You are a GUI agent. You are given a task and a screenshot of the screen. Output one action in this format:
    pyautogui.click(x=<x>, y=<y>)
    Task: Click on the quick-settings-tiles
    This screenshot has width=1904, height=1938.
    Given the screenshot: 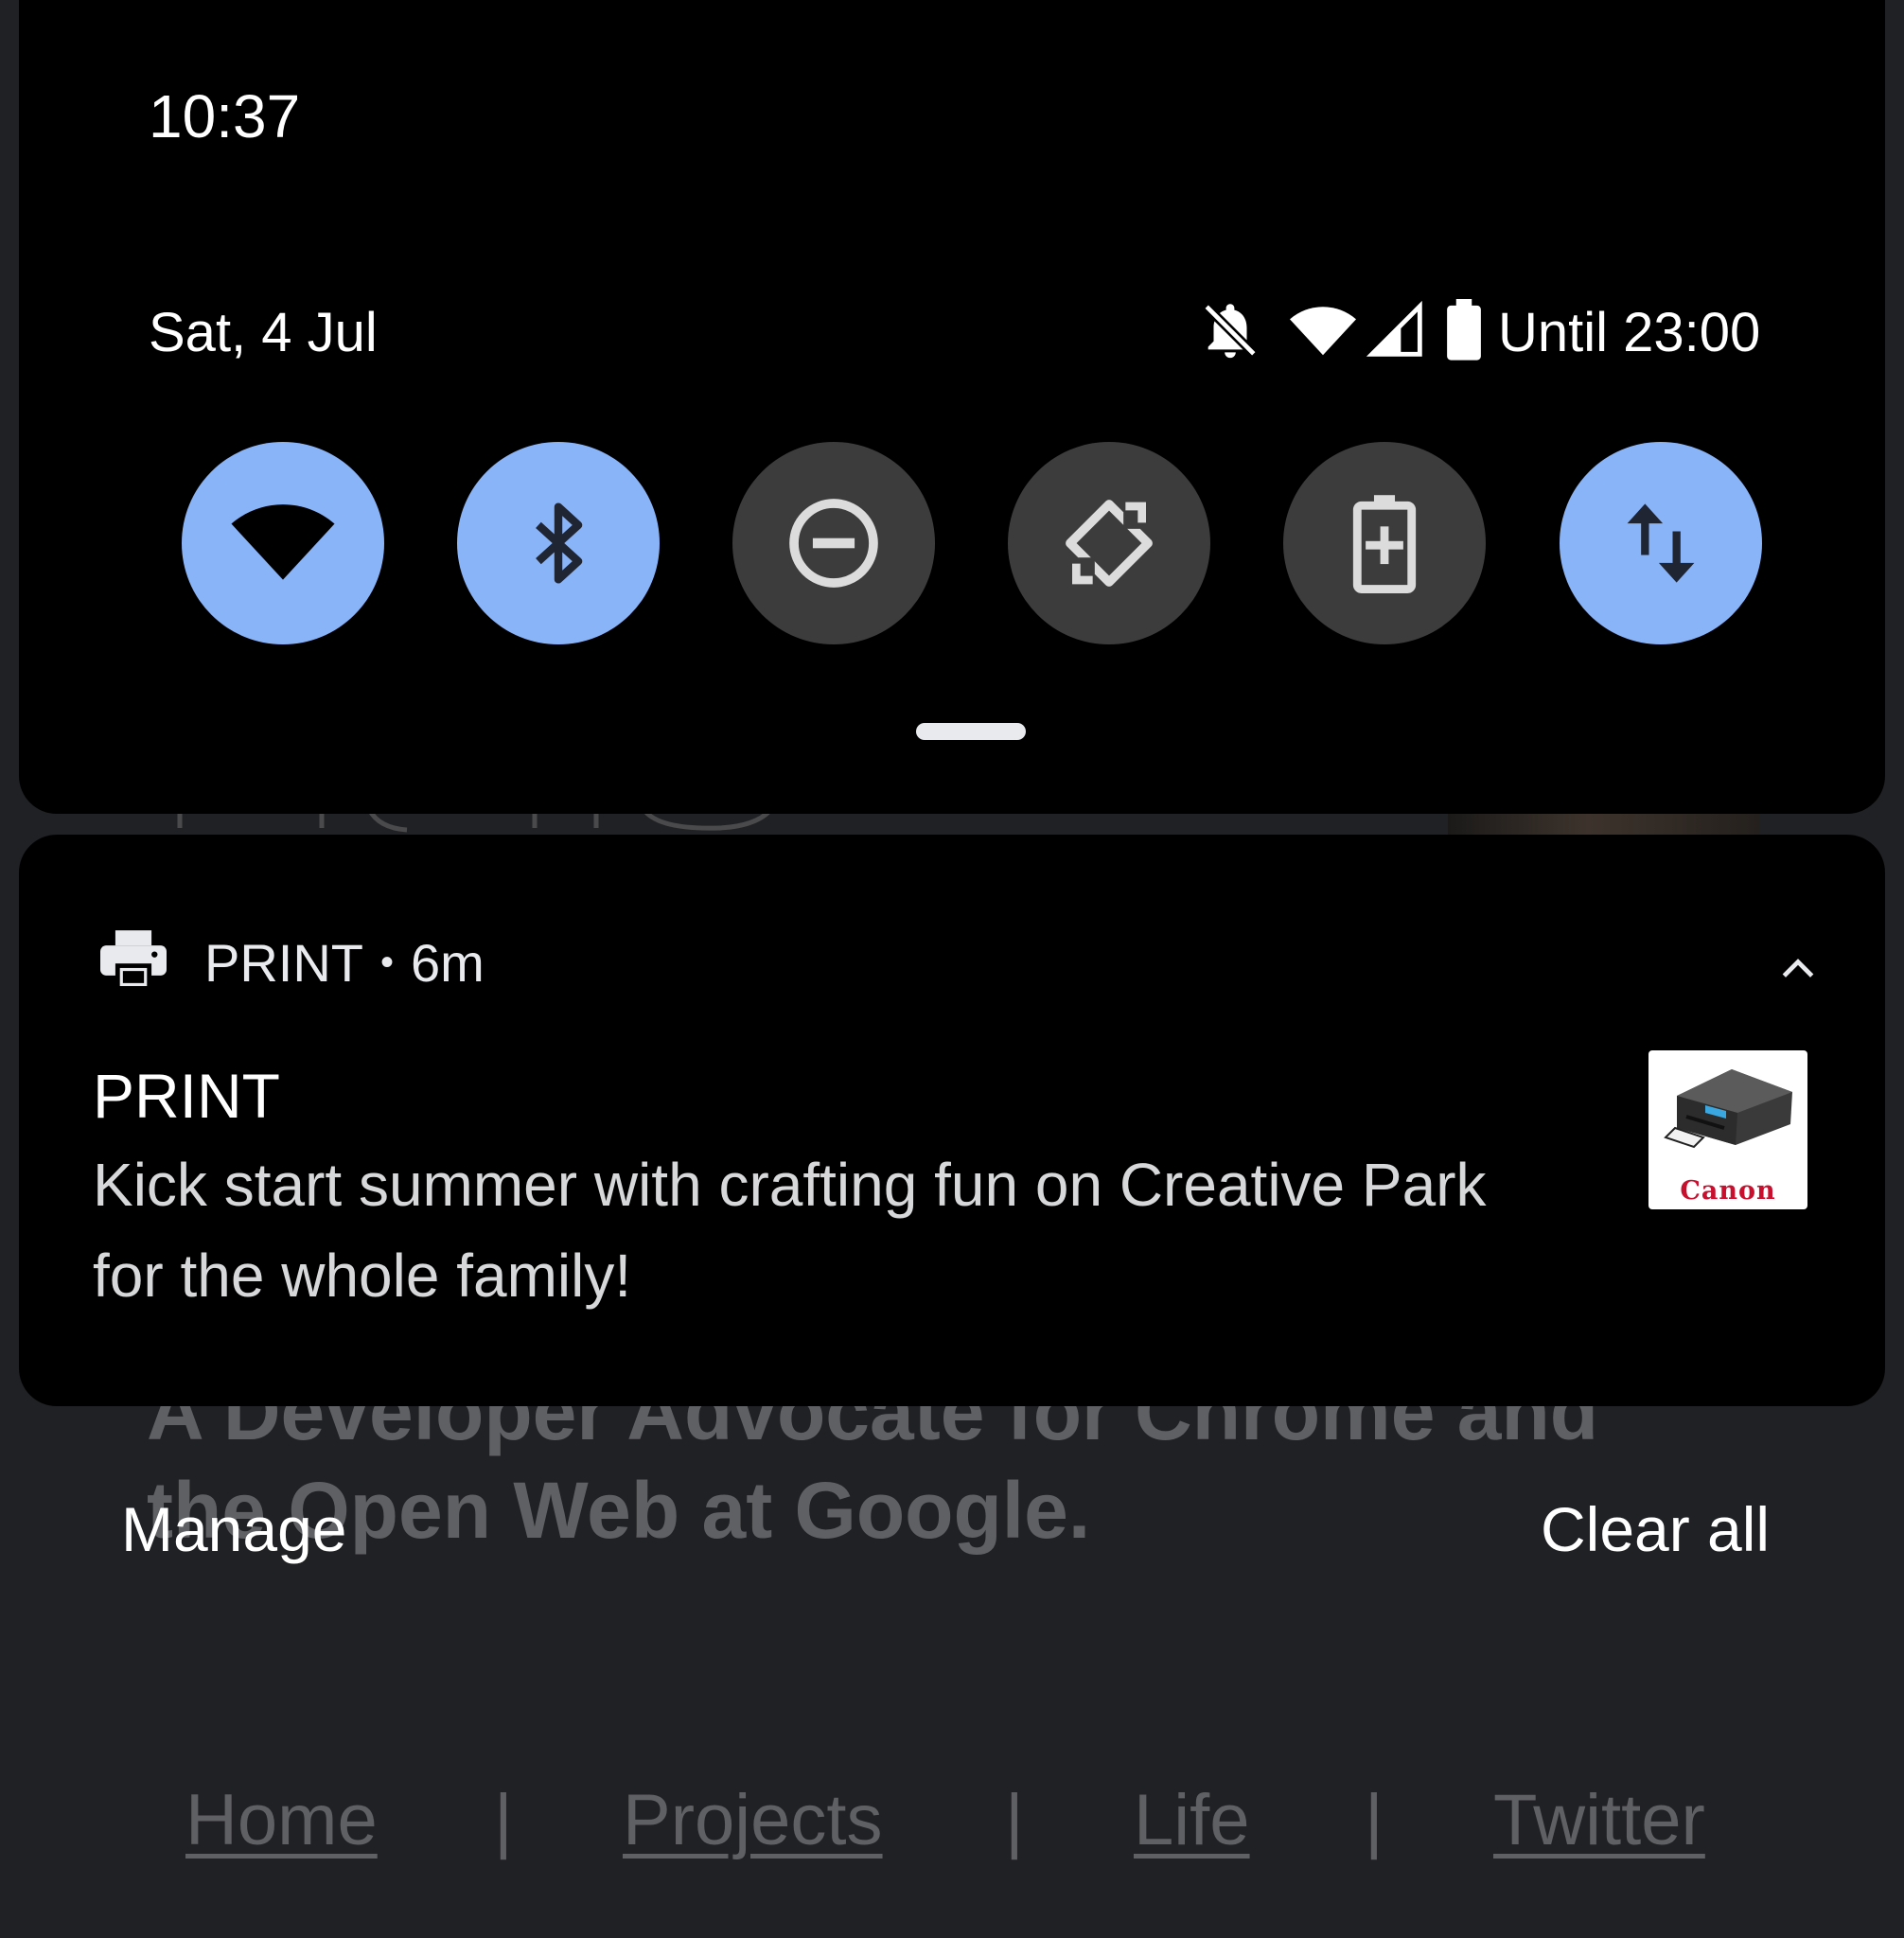 What is the action you would take?
    pyautogui.click(x=972, y=543)
    